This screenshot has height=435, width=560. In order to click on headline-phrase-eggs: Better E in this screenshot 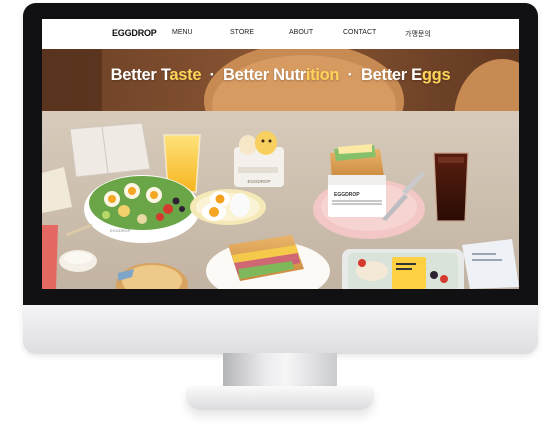, I will do `click(391, 75)`.